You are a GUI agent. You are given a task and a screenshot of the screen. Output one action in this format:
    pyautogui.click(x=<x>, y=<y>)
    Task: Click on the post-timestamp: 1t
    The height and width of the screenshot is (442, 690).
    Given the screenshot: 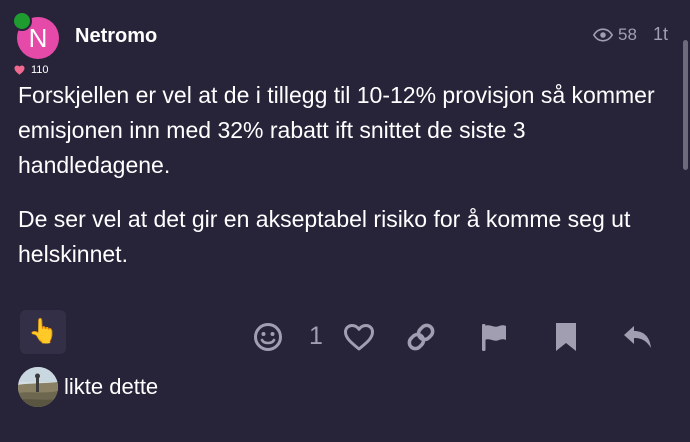 What is the action you would take?
    pyautogui.click(x=660, y=34)
    